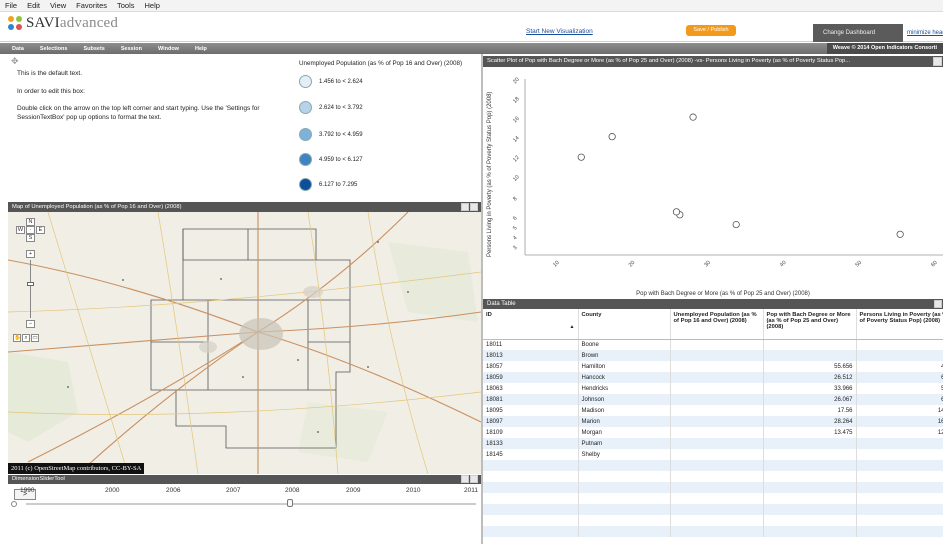 The height and width of the screenshot is (544, 943). What do you see at coordinates (168, 49) in the screenshot?
I see `app-menu-window: Window` at bounding box center [168, 49].